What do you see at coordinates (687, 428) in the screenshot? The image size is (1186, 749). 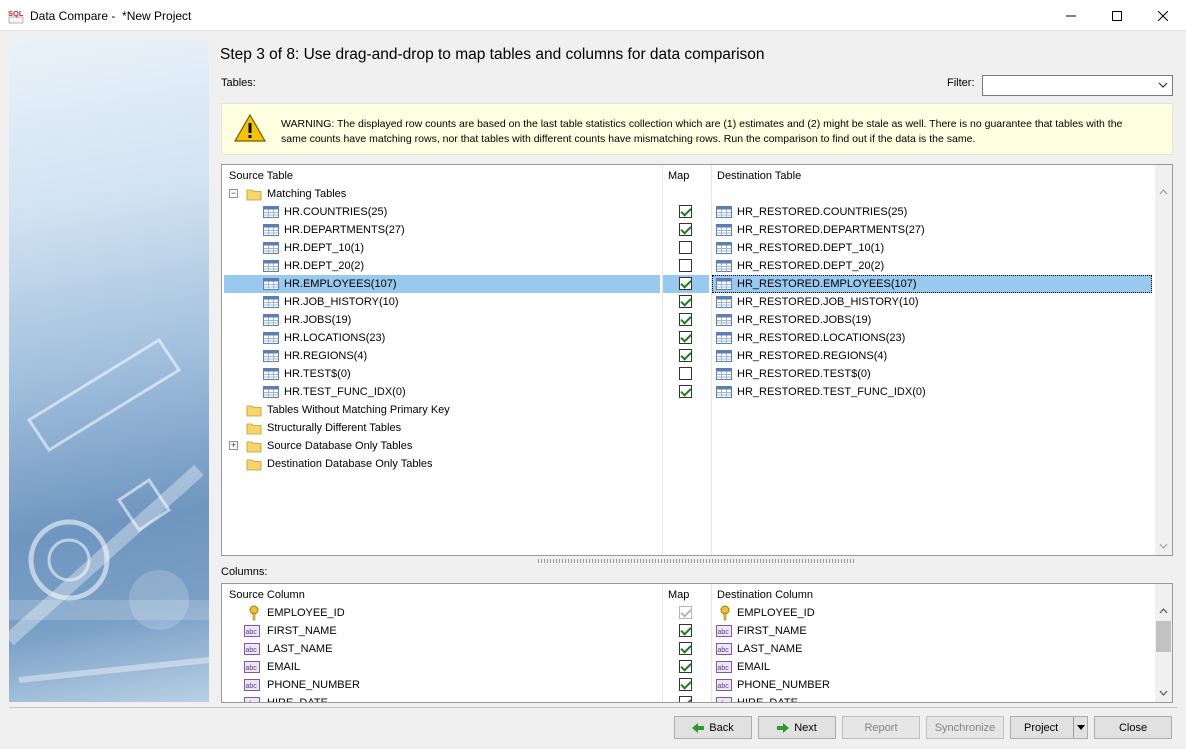 I see `group-row: Structurally Different Tables` at bounding box center [687, 428].